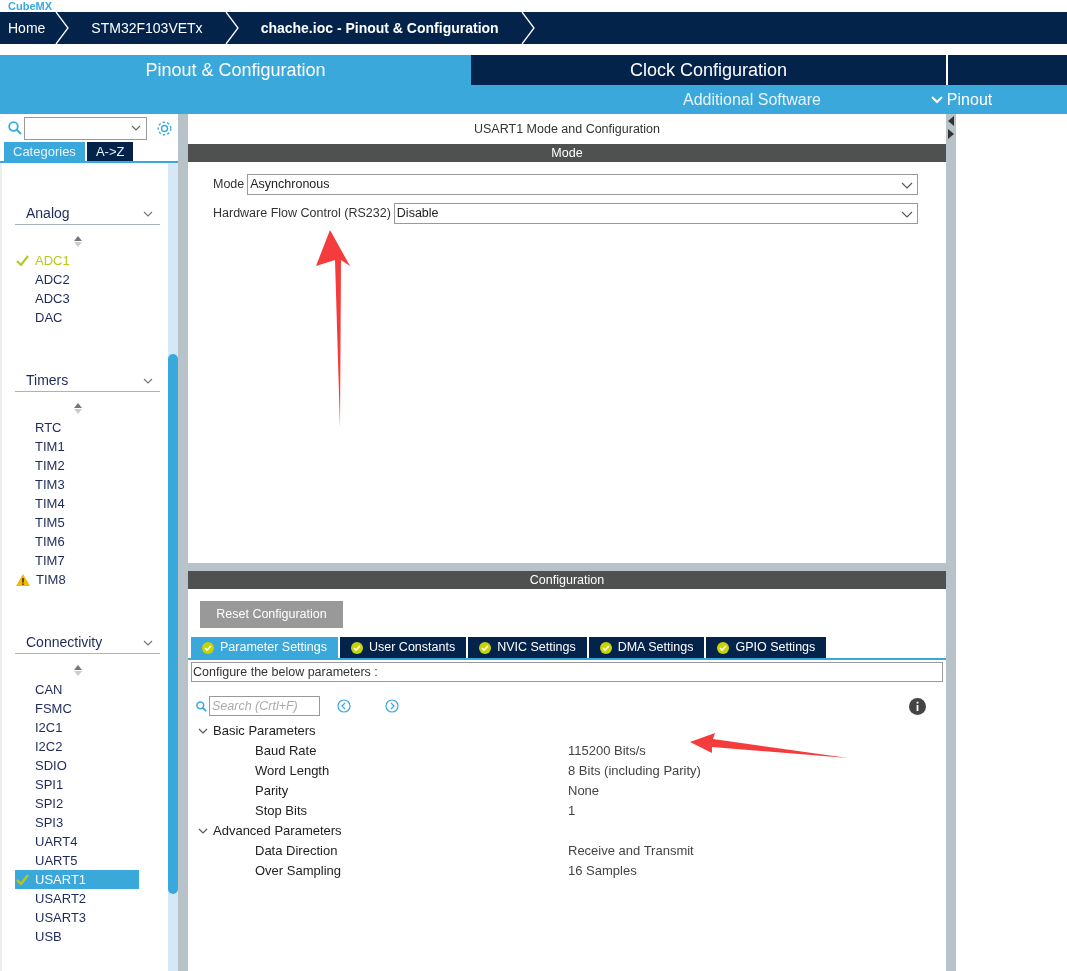 Image resolution: width=1067 pixels, height=971 pixels. Describe the element at coordinates (77, 860) in the screenshot. I see `peripheral-item: UART5` at that location.